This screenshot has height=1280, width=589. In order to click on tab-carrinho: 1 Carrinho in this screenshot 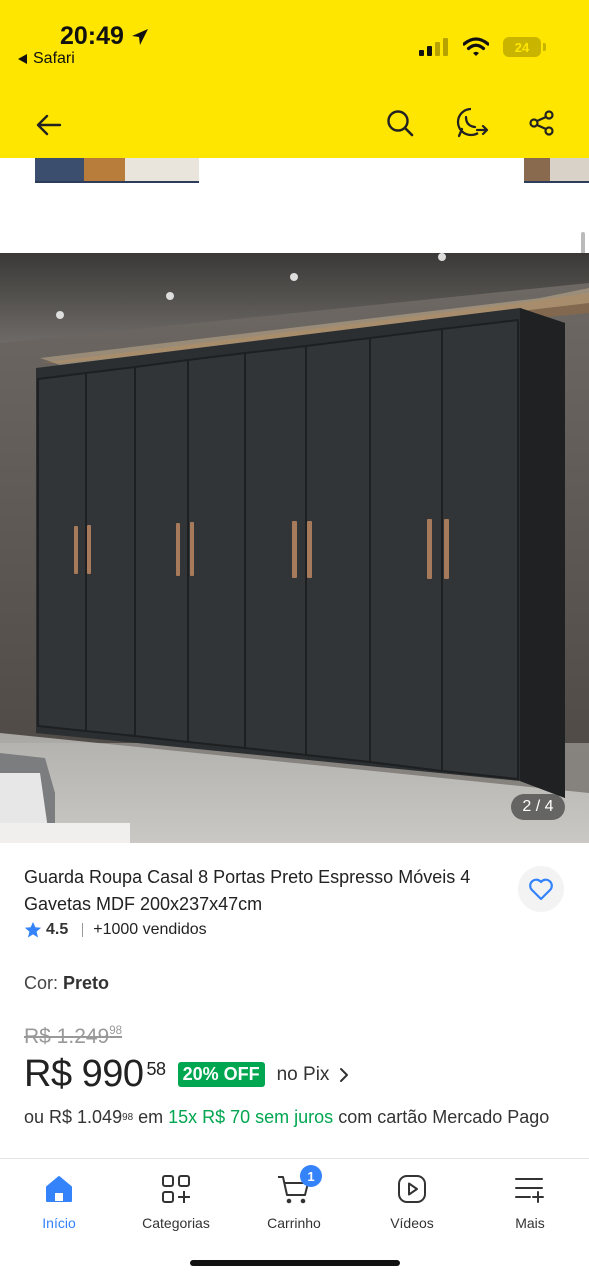, I will do `click(294, 1198)`.